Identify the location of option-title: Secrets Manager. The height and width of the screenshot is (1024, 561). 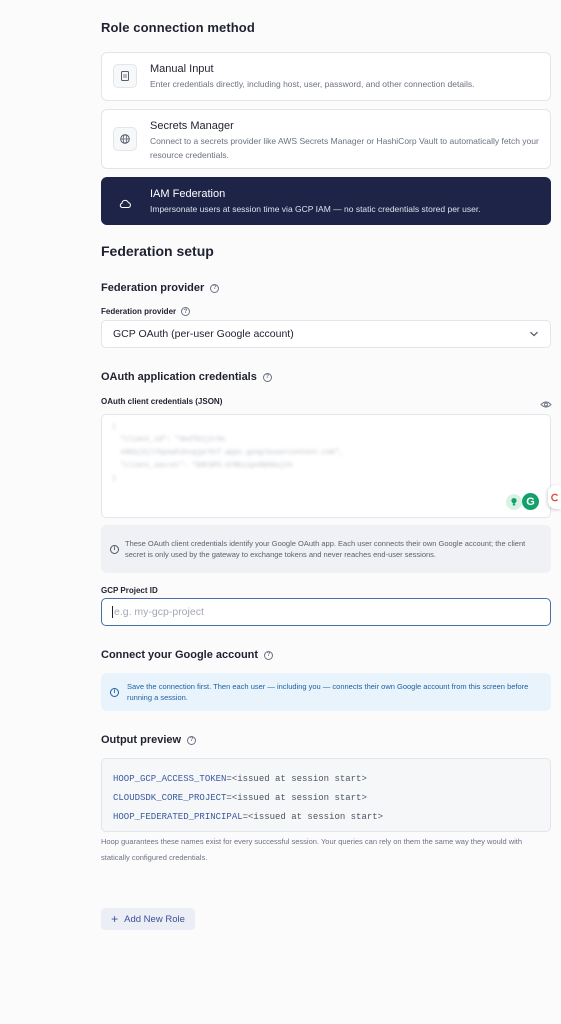
(192, 126).